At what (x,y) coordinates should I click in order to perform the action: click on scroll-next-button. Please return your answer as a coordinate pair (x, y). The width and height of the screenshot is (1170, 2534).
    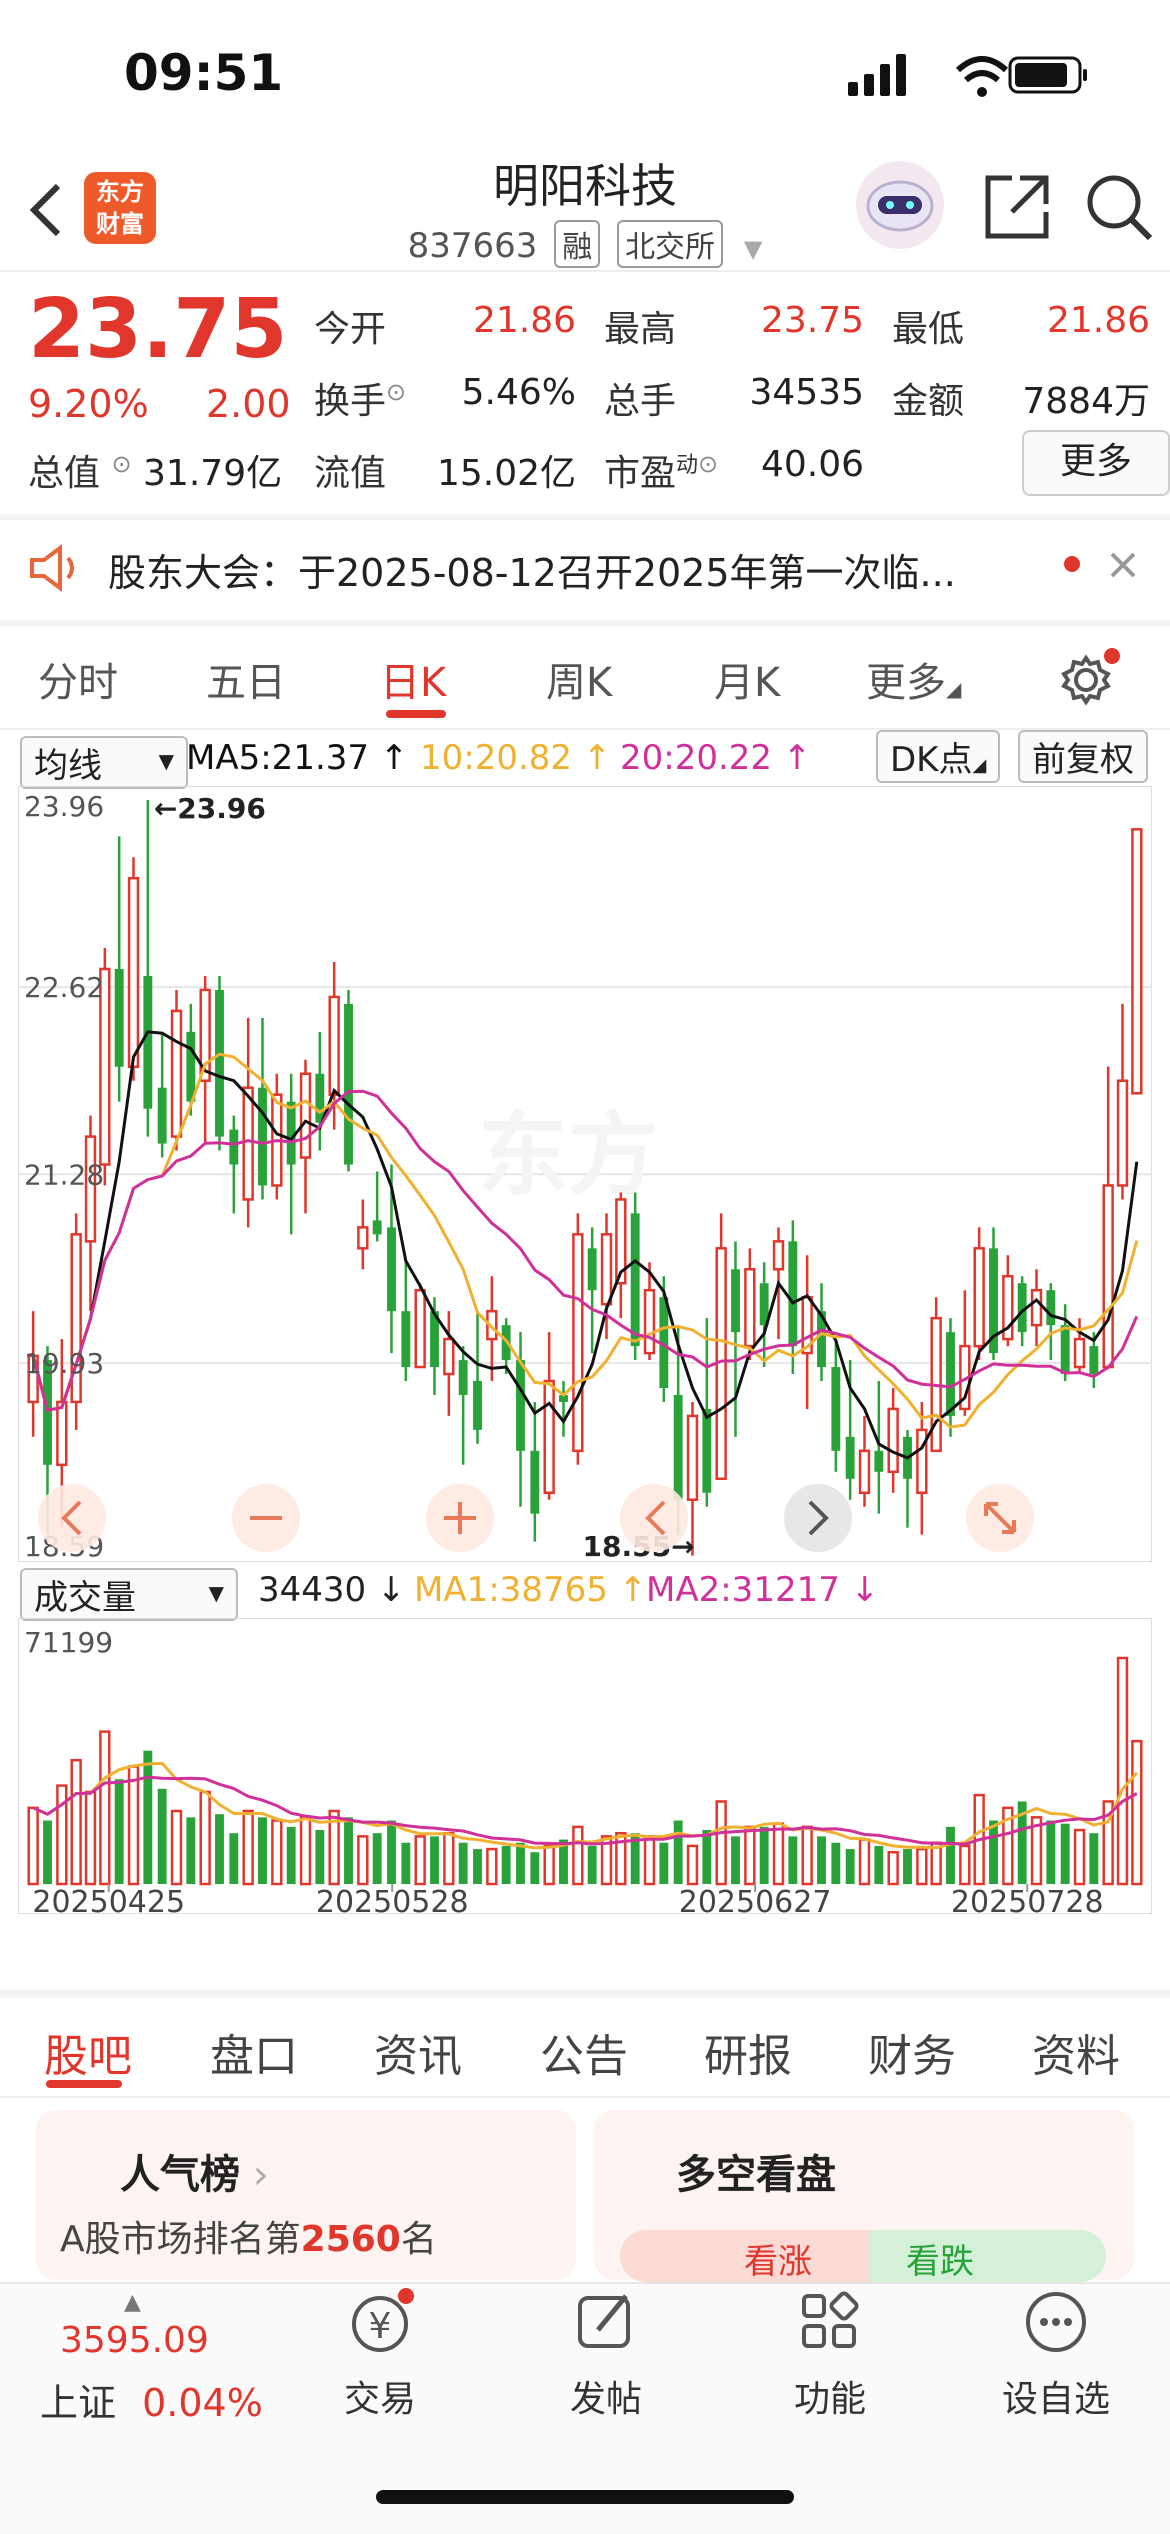
    Looking at the image, I should click on (818, 1518).